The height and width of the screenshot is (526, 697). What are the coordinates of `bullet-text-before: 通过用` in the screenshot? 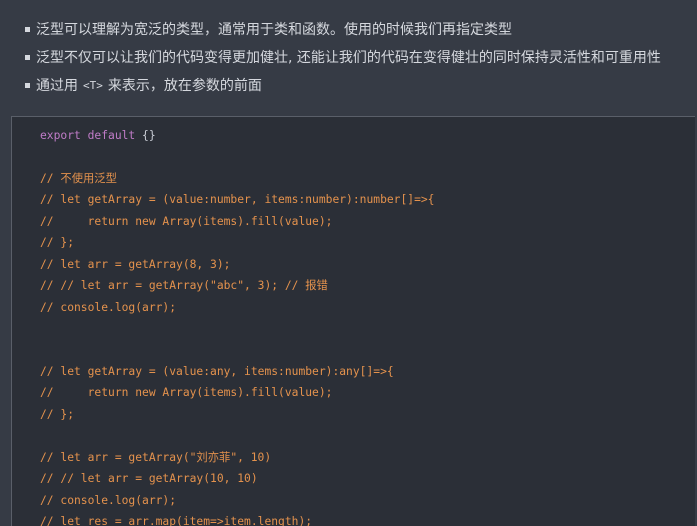 It's located at (57, 86).